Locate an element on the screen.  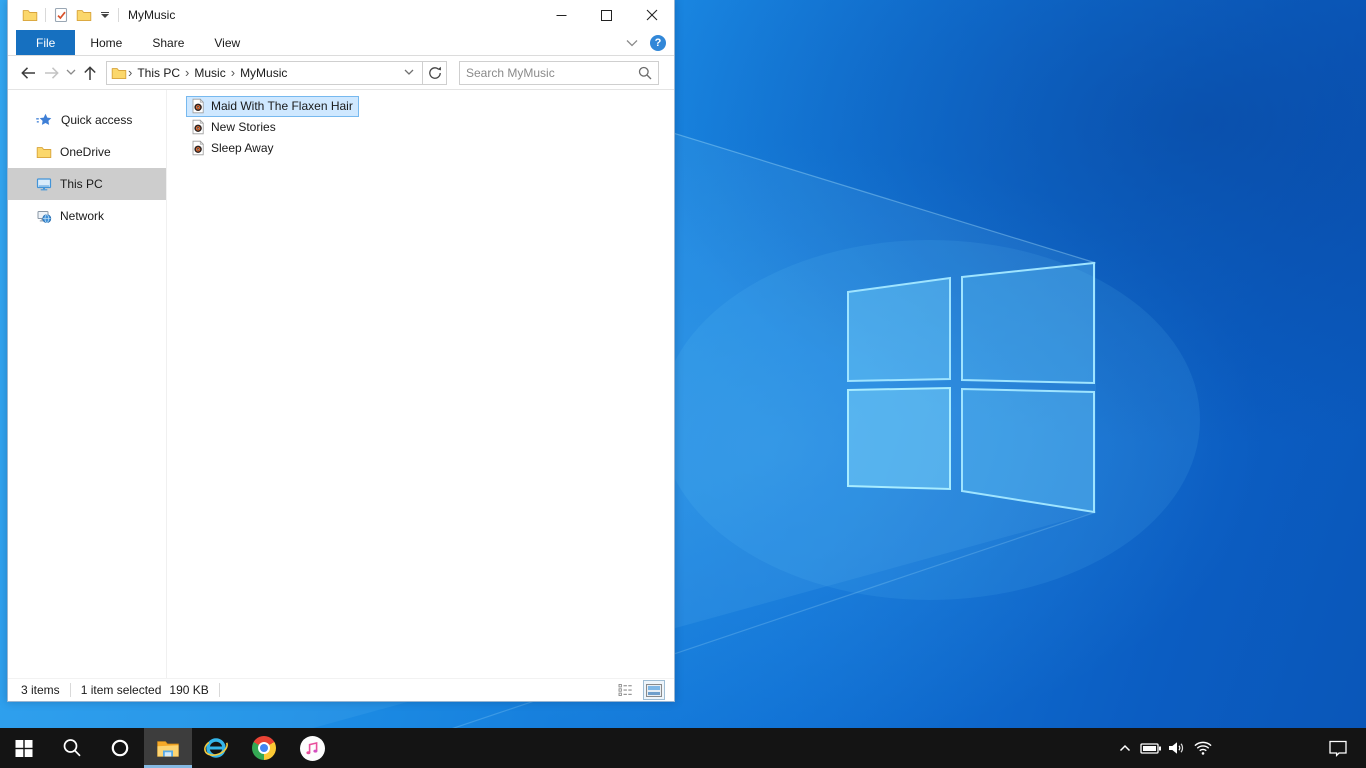
volume-tray-button is located at coordinates (1177, 748).